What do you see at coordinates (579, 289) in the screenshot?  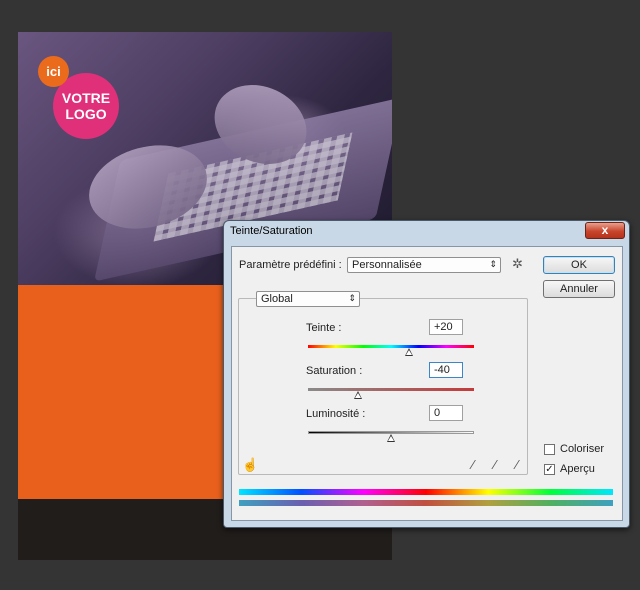 I see `cancel-button: Annuler` at bounding box center [579, 289].